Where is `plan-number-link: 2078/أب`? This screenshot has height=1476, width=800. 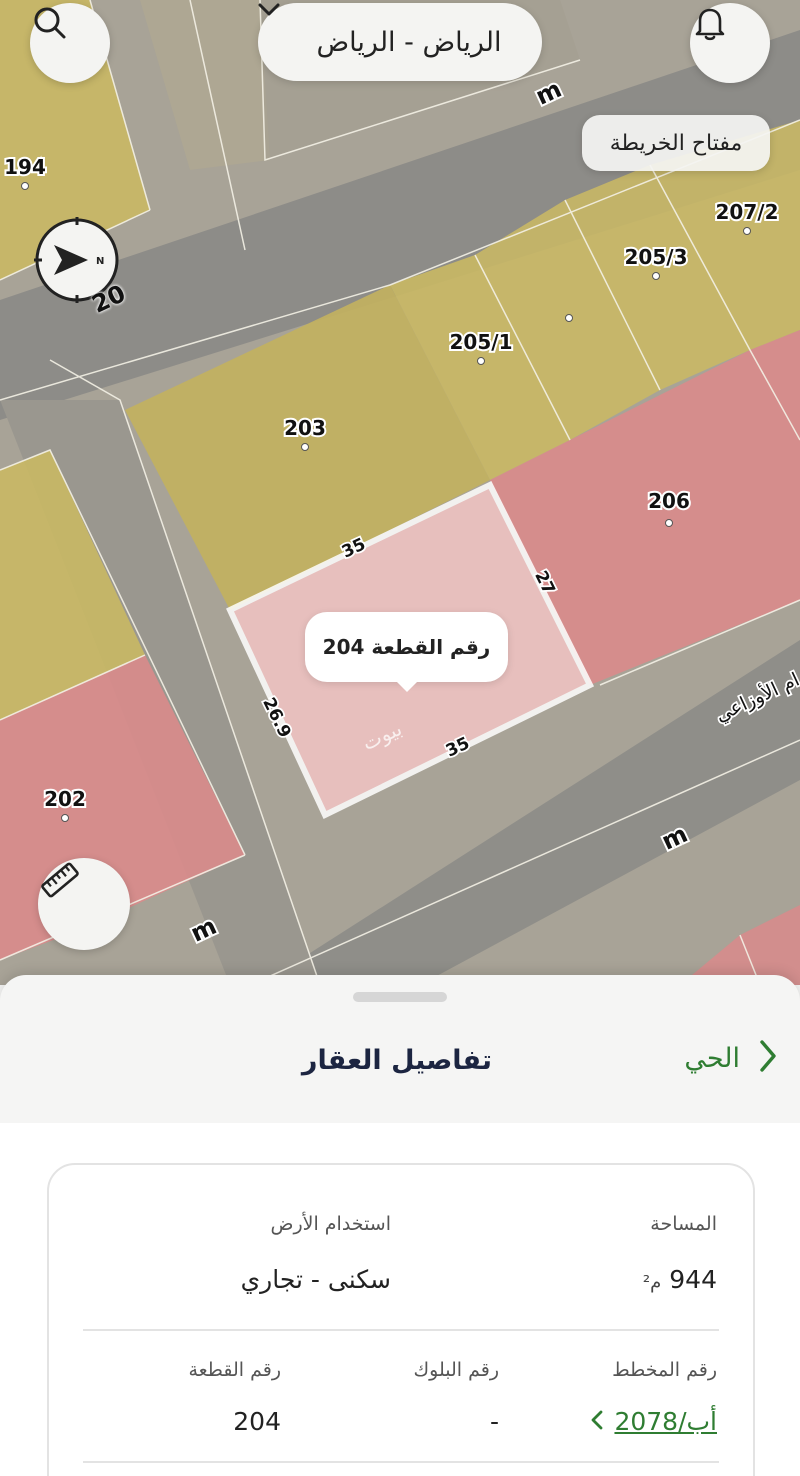 plan-number-link: 2078/أب is located at coordinates (653, 1421).